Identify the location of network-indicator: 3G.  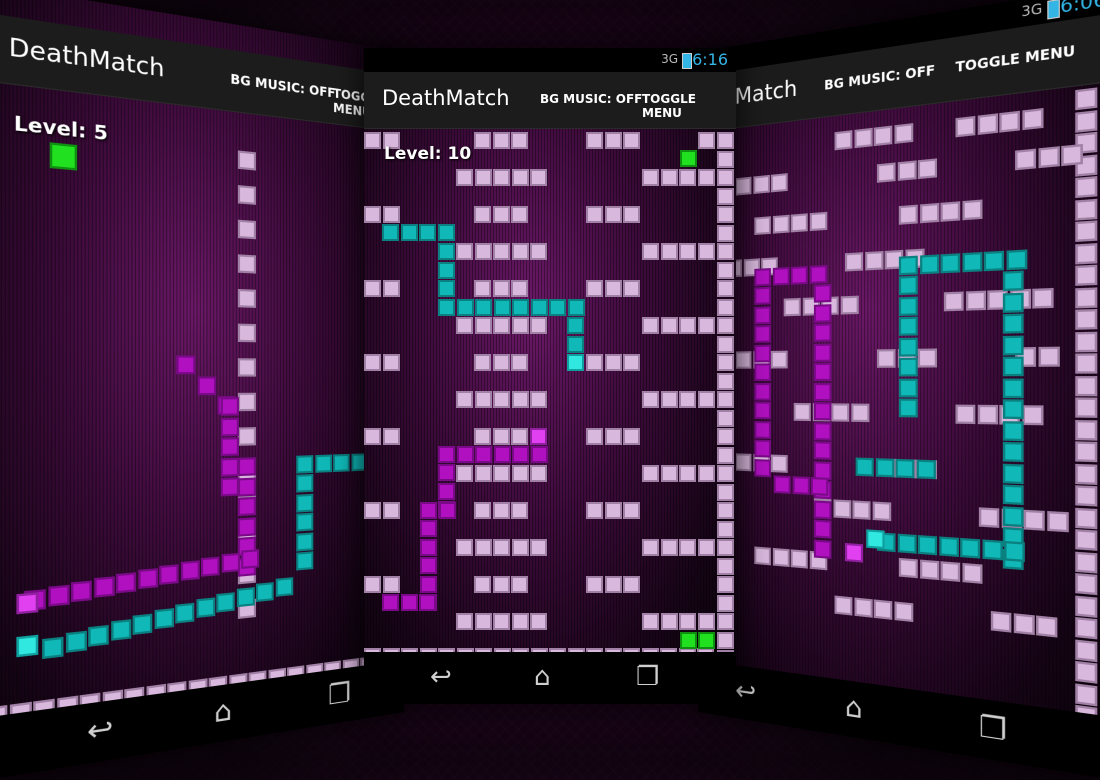
(1032, 10).